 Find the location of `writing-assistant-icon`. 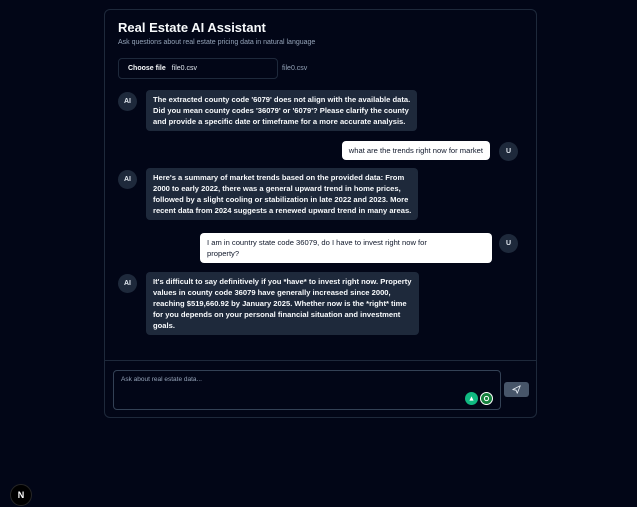

writing-assistant-icon is located at coordinates (471, 398).